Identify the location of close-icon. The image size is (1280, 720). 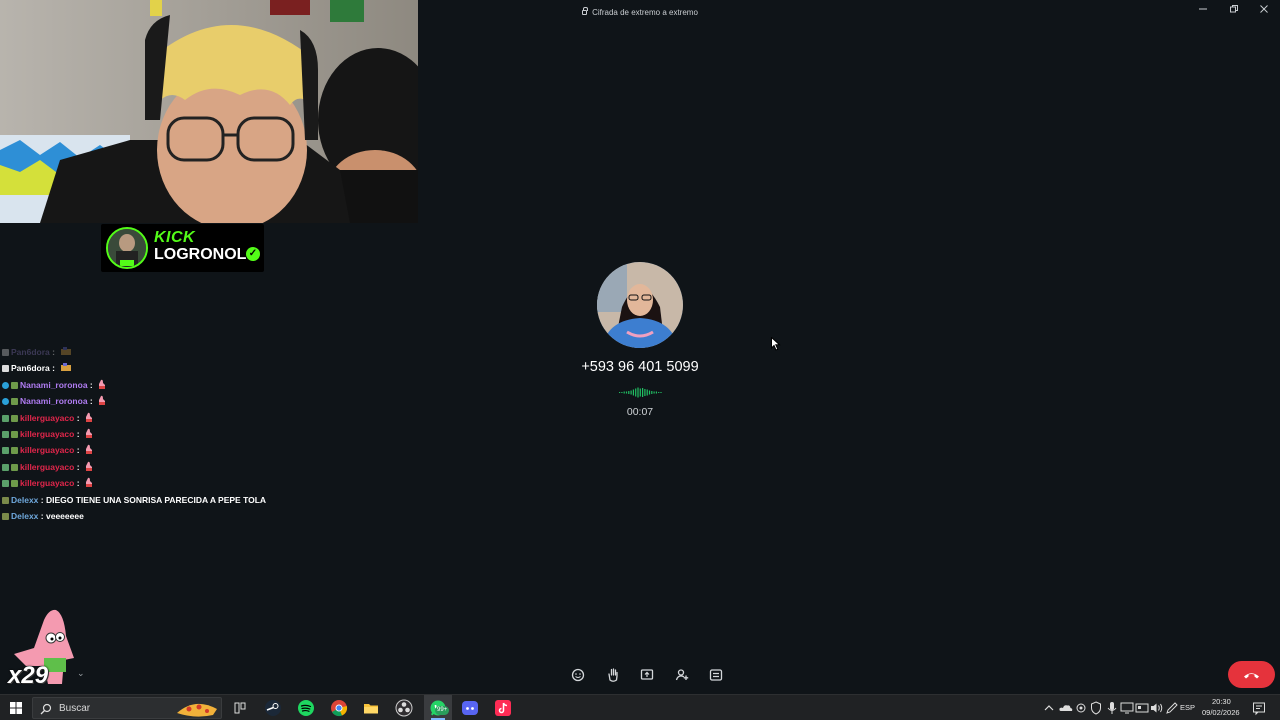
(1264, 9).